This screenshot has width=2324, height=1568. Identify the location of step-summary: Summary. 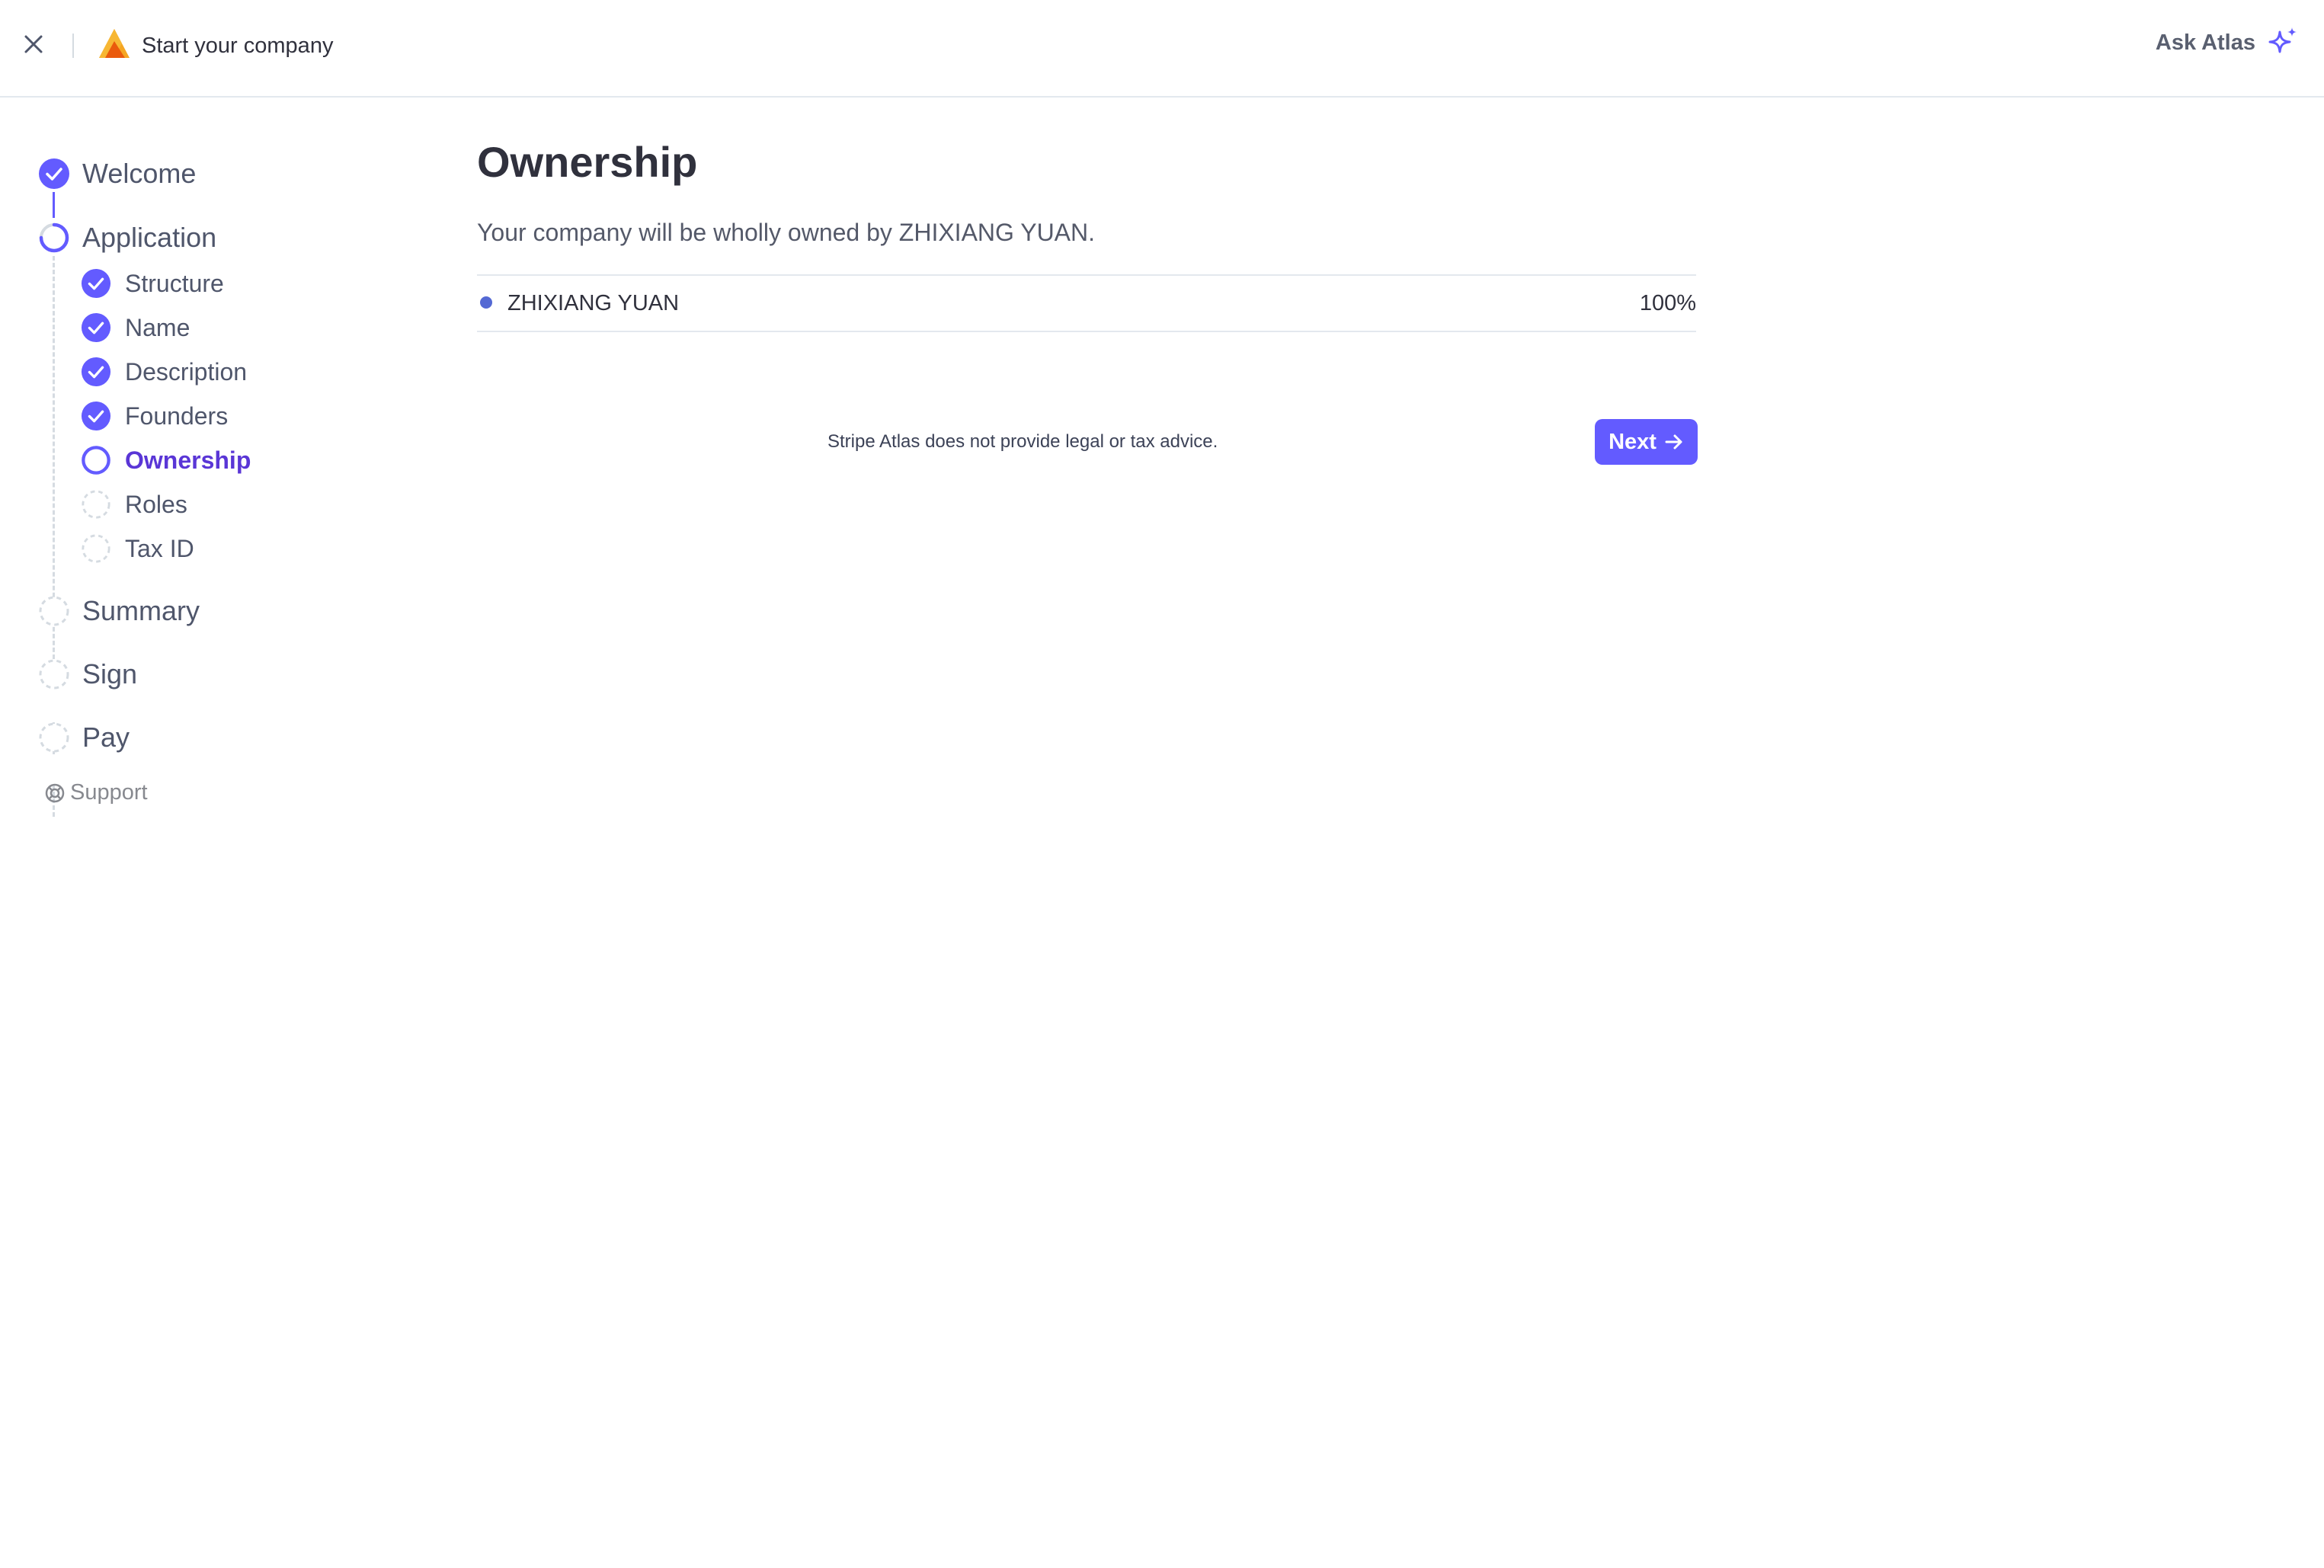
(119, 611).